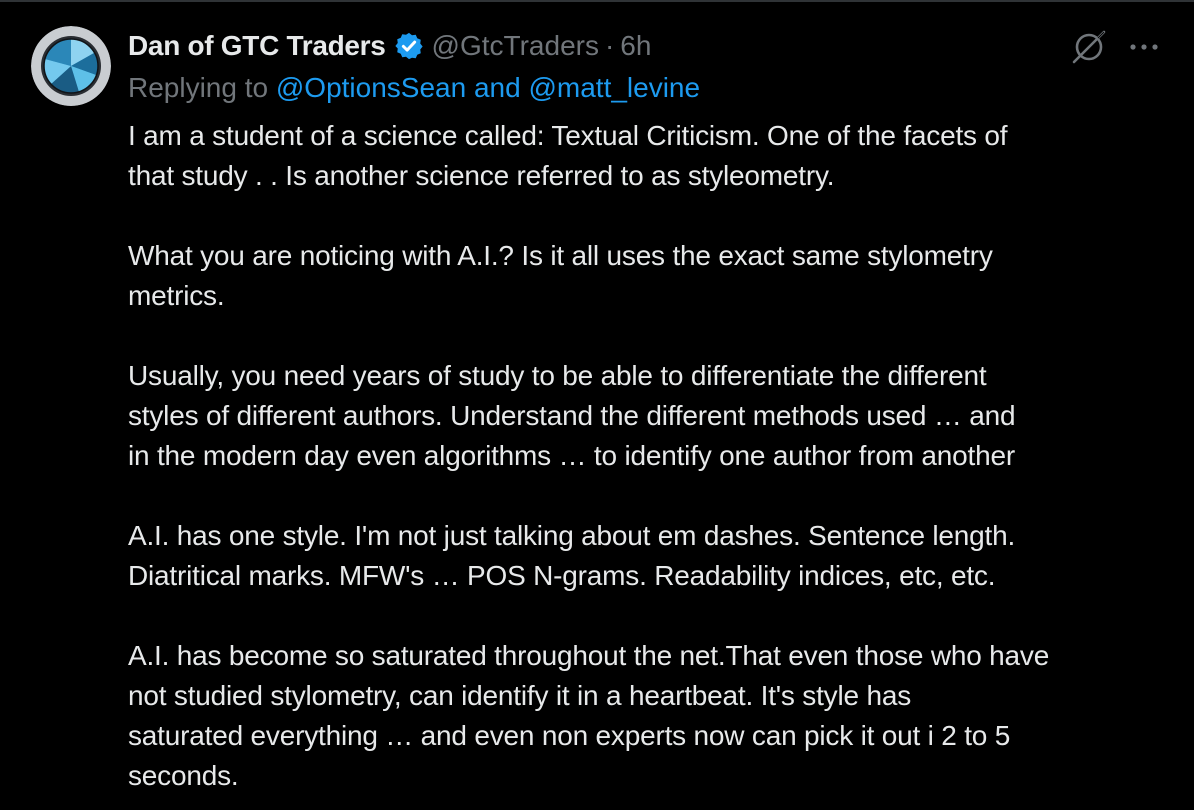 The width and height of the screenshot is (1194, 810). What do you see at coordinates (515, 46) in the screenshot?
I see `author-handle: @GtcTraders` at bounding box center [515, 46].